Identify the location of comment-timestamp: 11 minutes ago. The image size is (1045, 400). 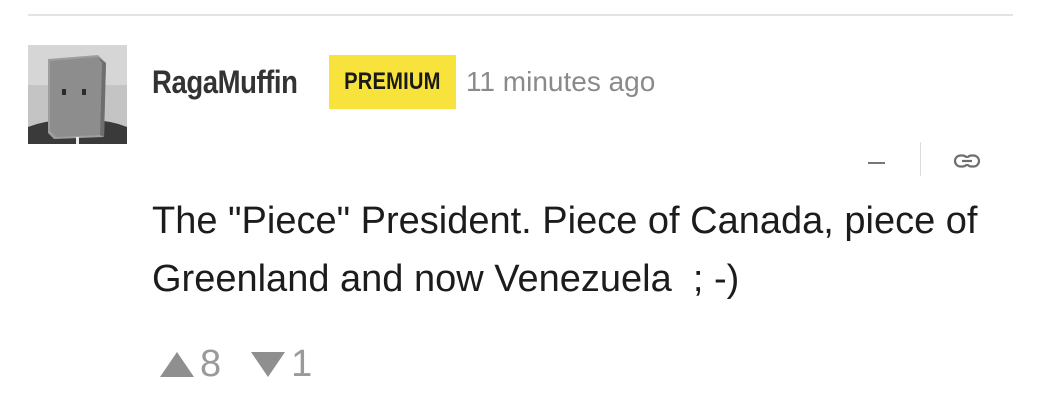
(560, 82).